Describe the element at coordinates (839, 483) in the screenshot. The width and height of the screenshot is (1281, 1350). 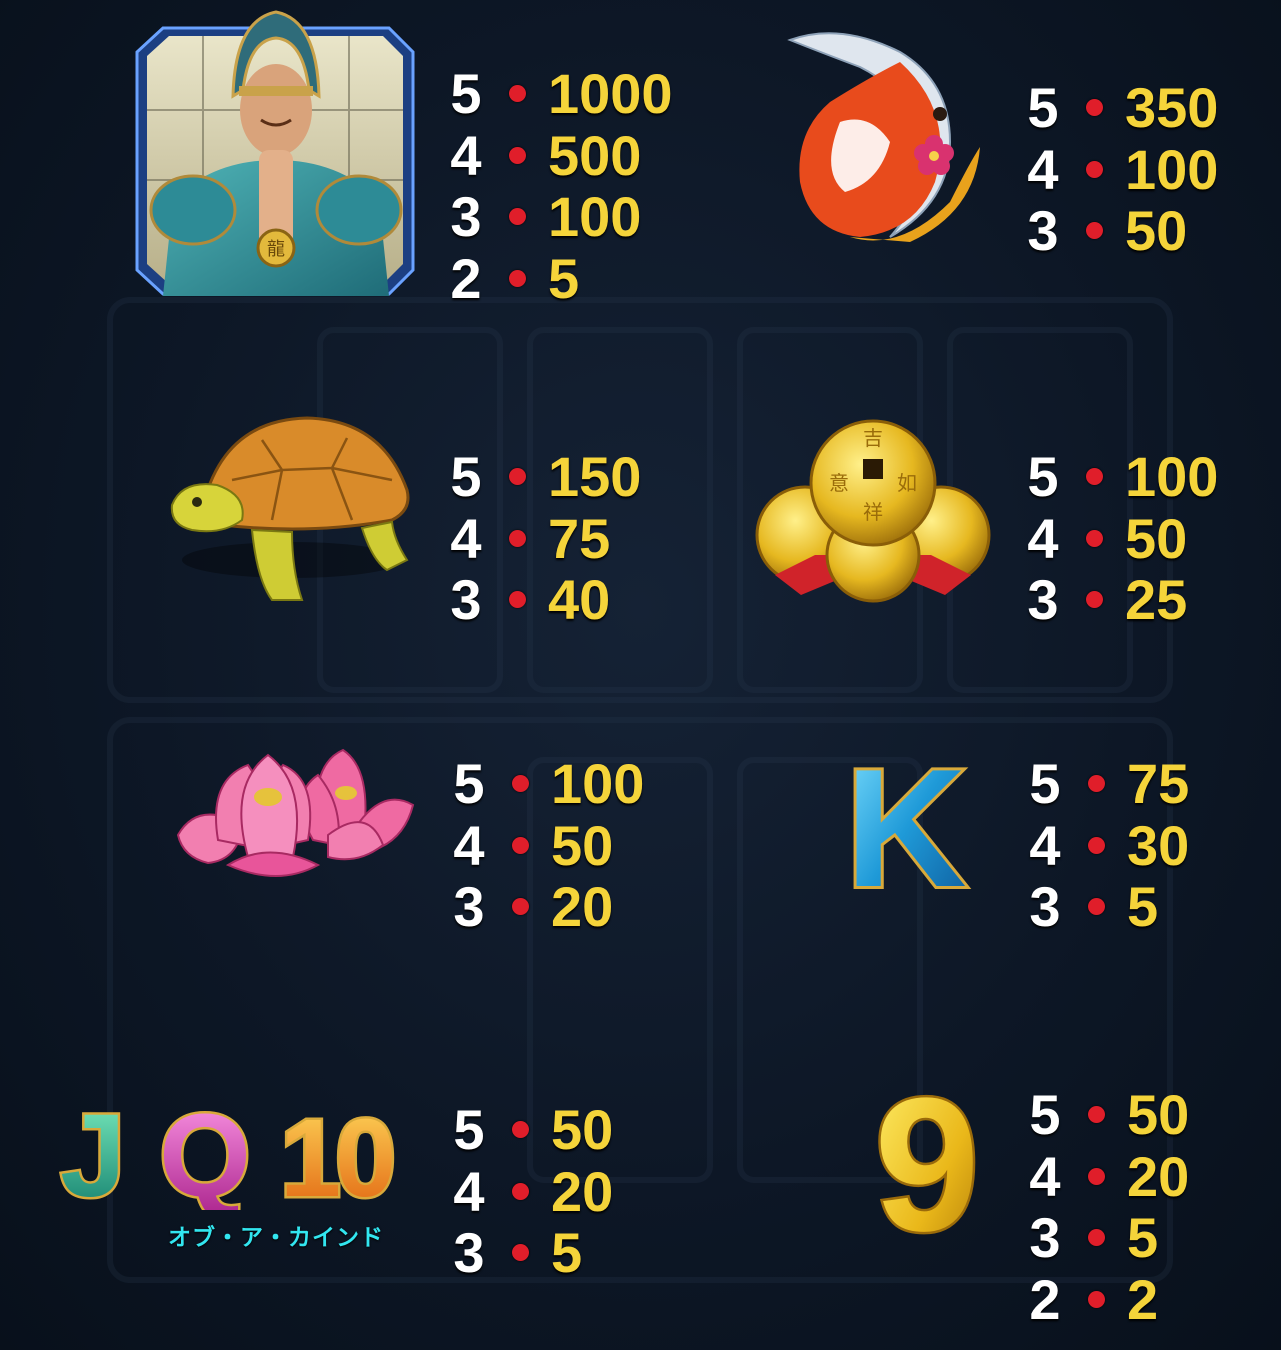
I see `svg-text: 意` at that location.